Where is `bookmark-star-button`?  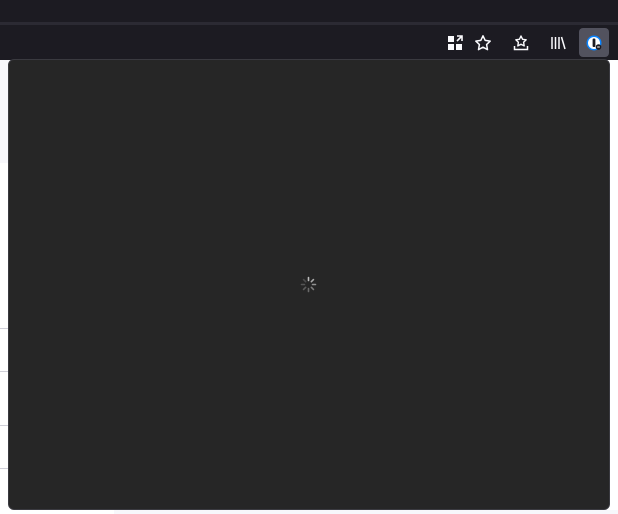
bookmark-star-button is located at coordinates (483, 42).